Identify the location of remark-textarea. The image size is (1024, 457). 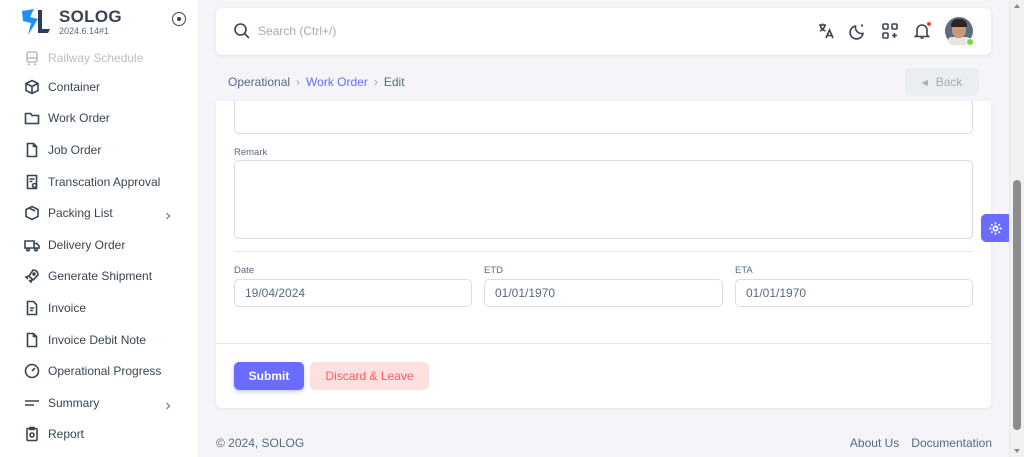
(603, 199).